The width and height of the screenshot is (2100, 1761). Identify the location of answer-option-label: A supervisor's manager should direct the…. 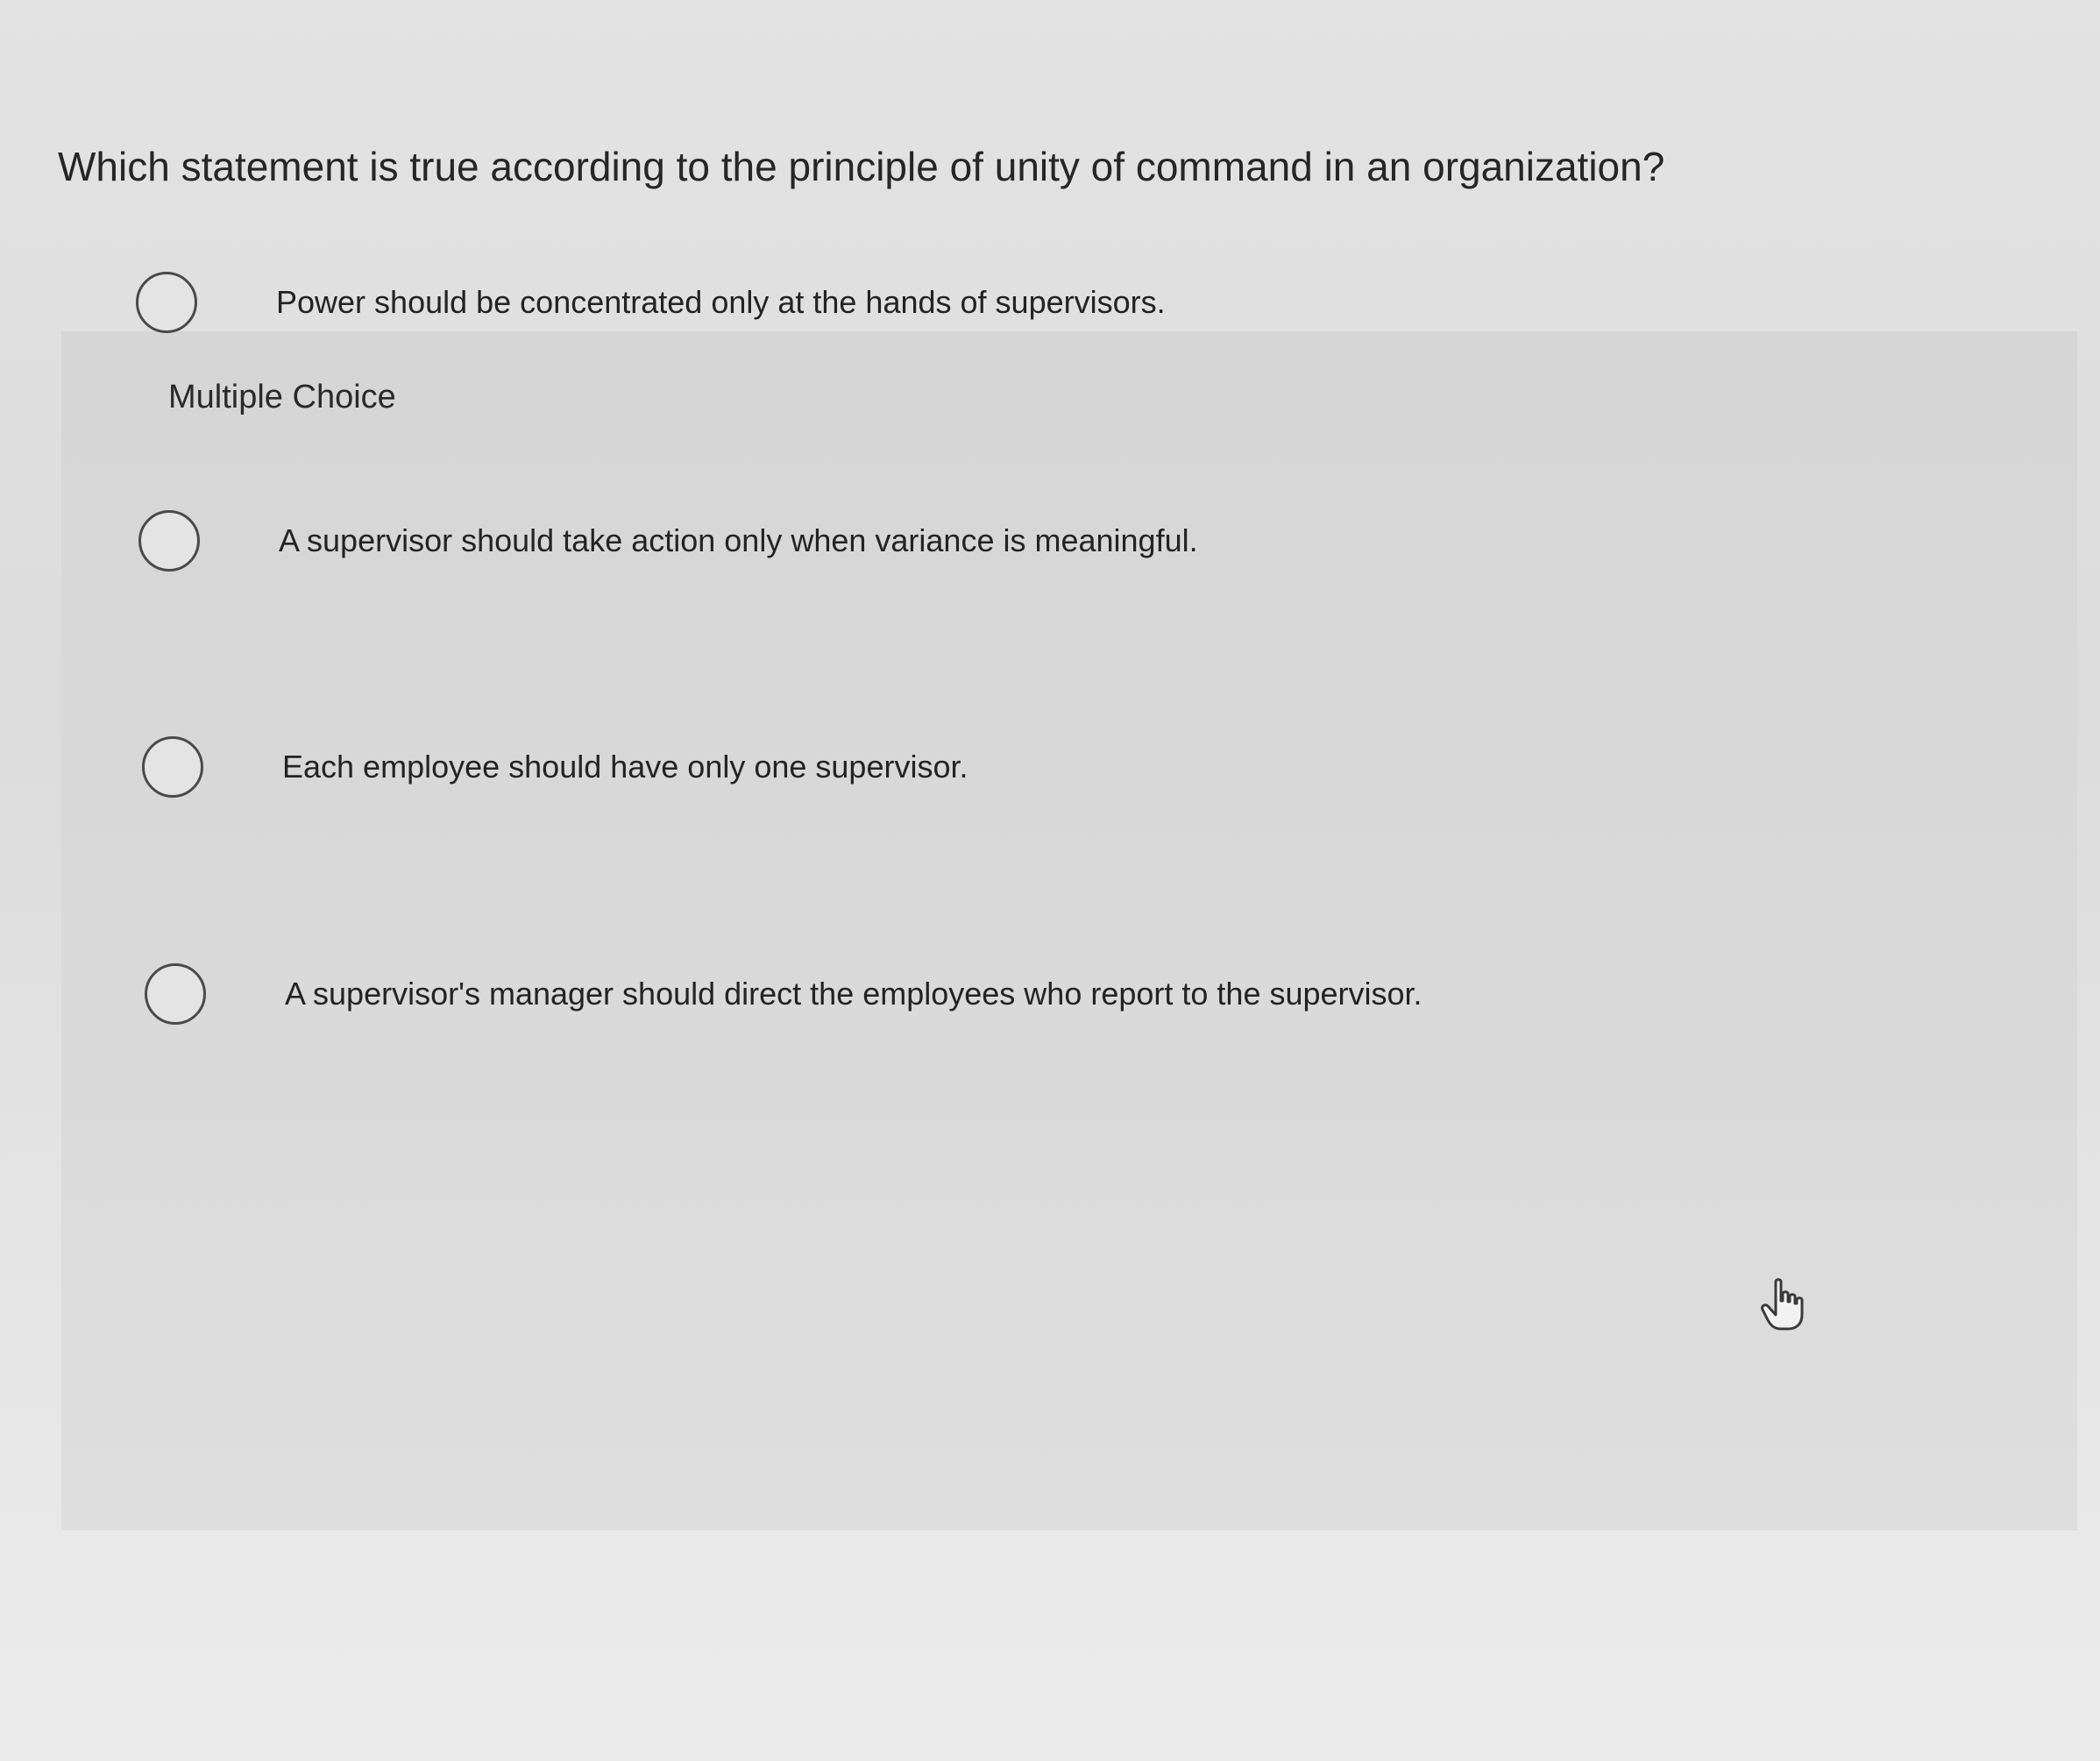
(853, 994).